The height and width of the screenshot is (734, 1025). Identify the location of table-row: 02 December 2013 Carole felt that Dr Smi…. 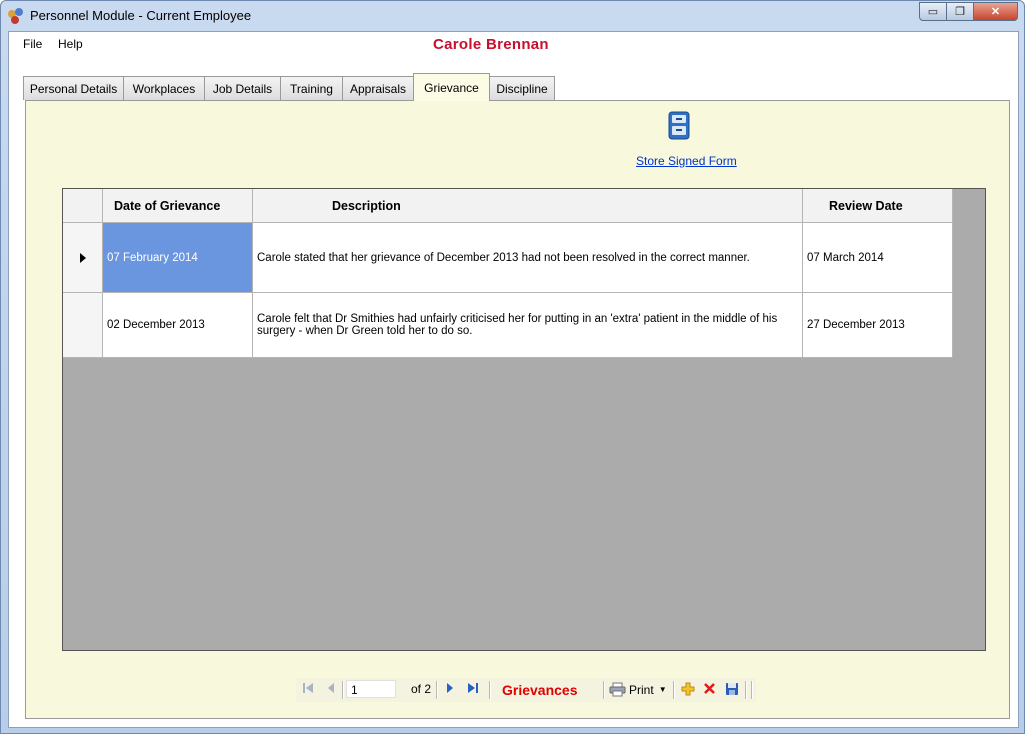
(508, 325).